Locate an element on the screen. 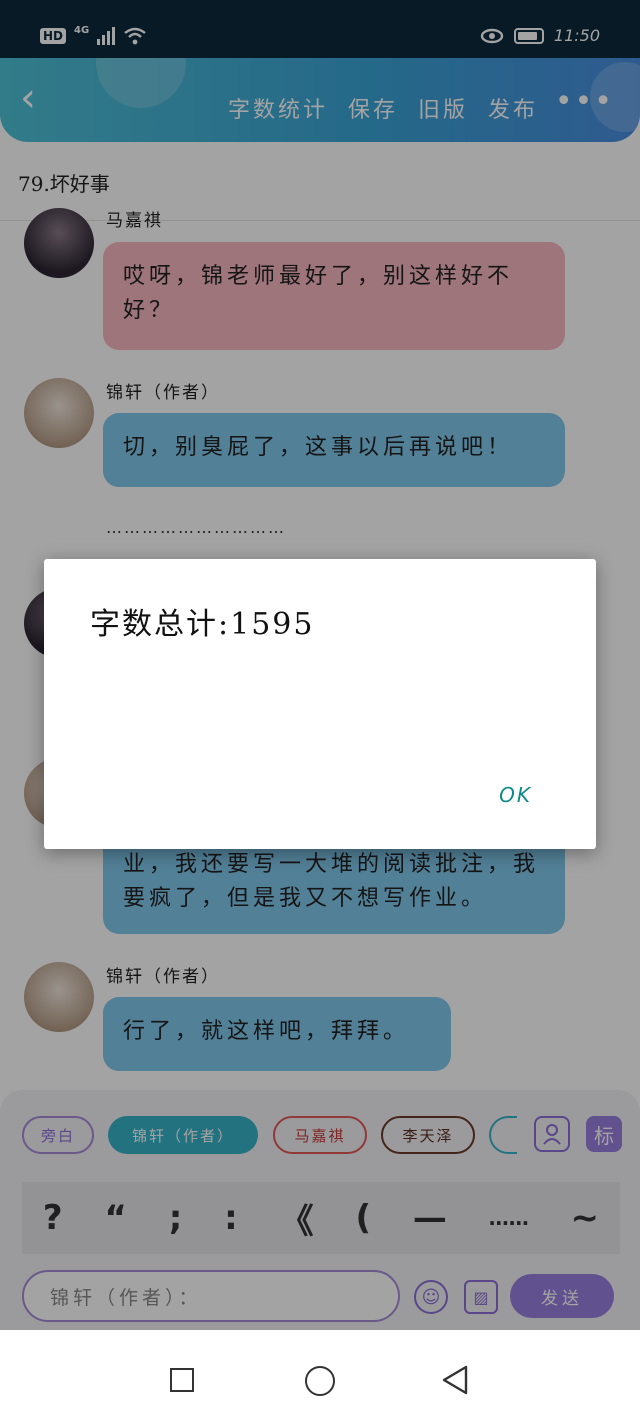 The width and height of the screenshot is (640, 1415). nav-back-icon is located at coordinates (455, 1380).